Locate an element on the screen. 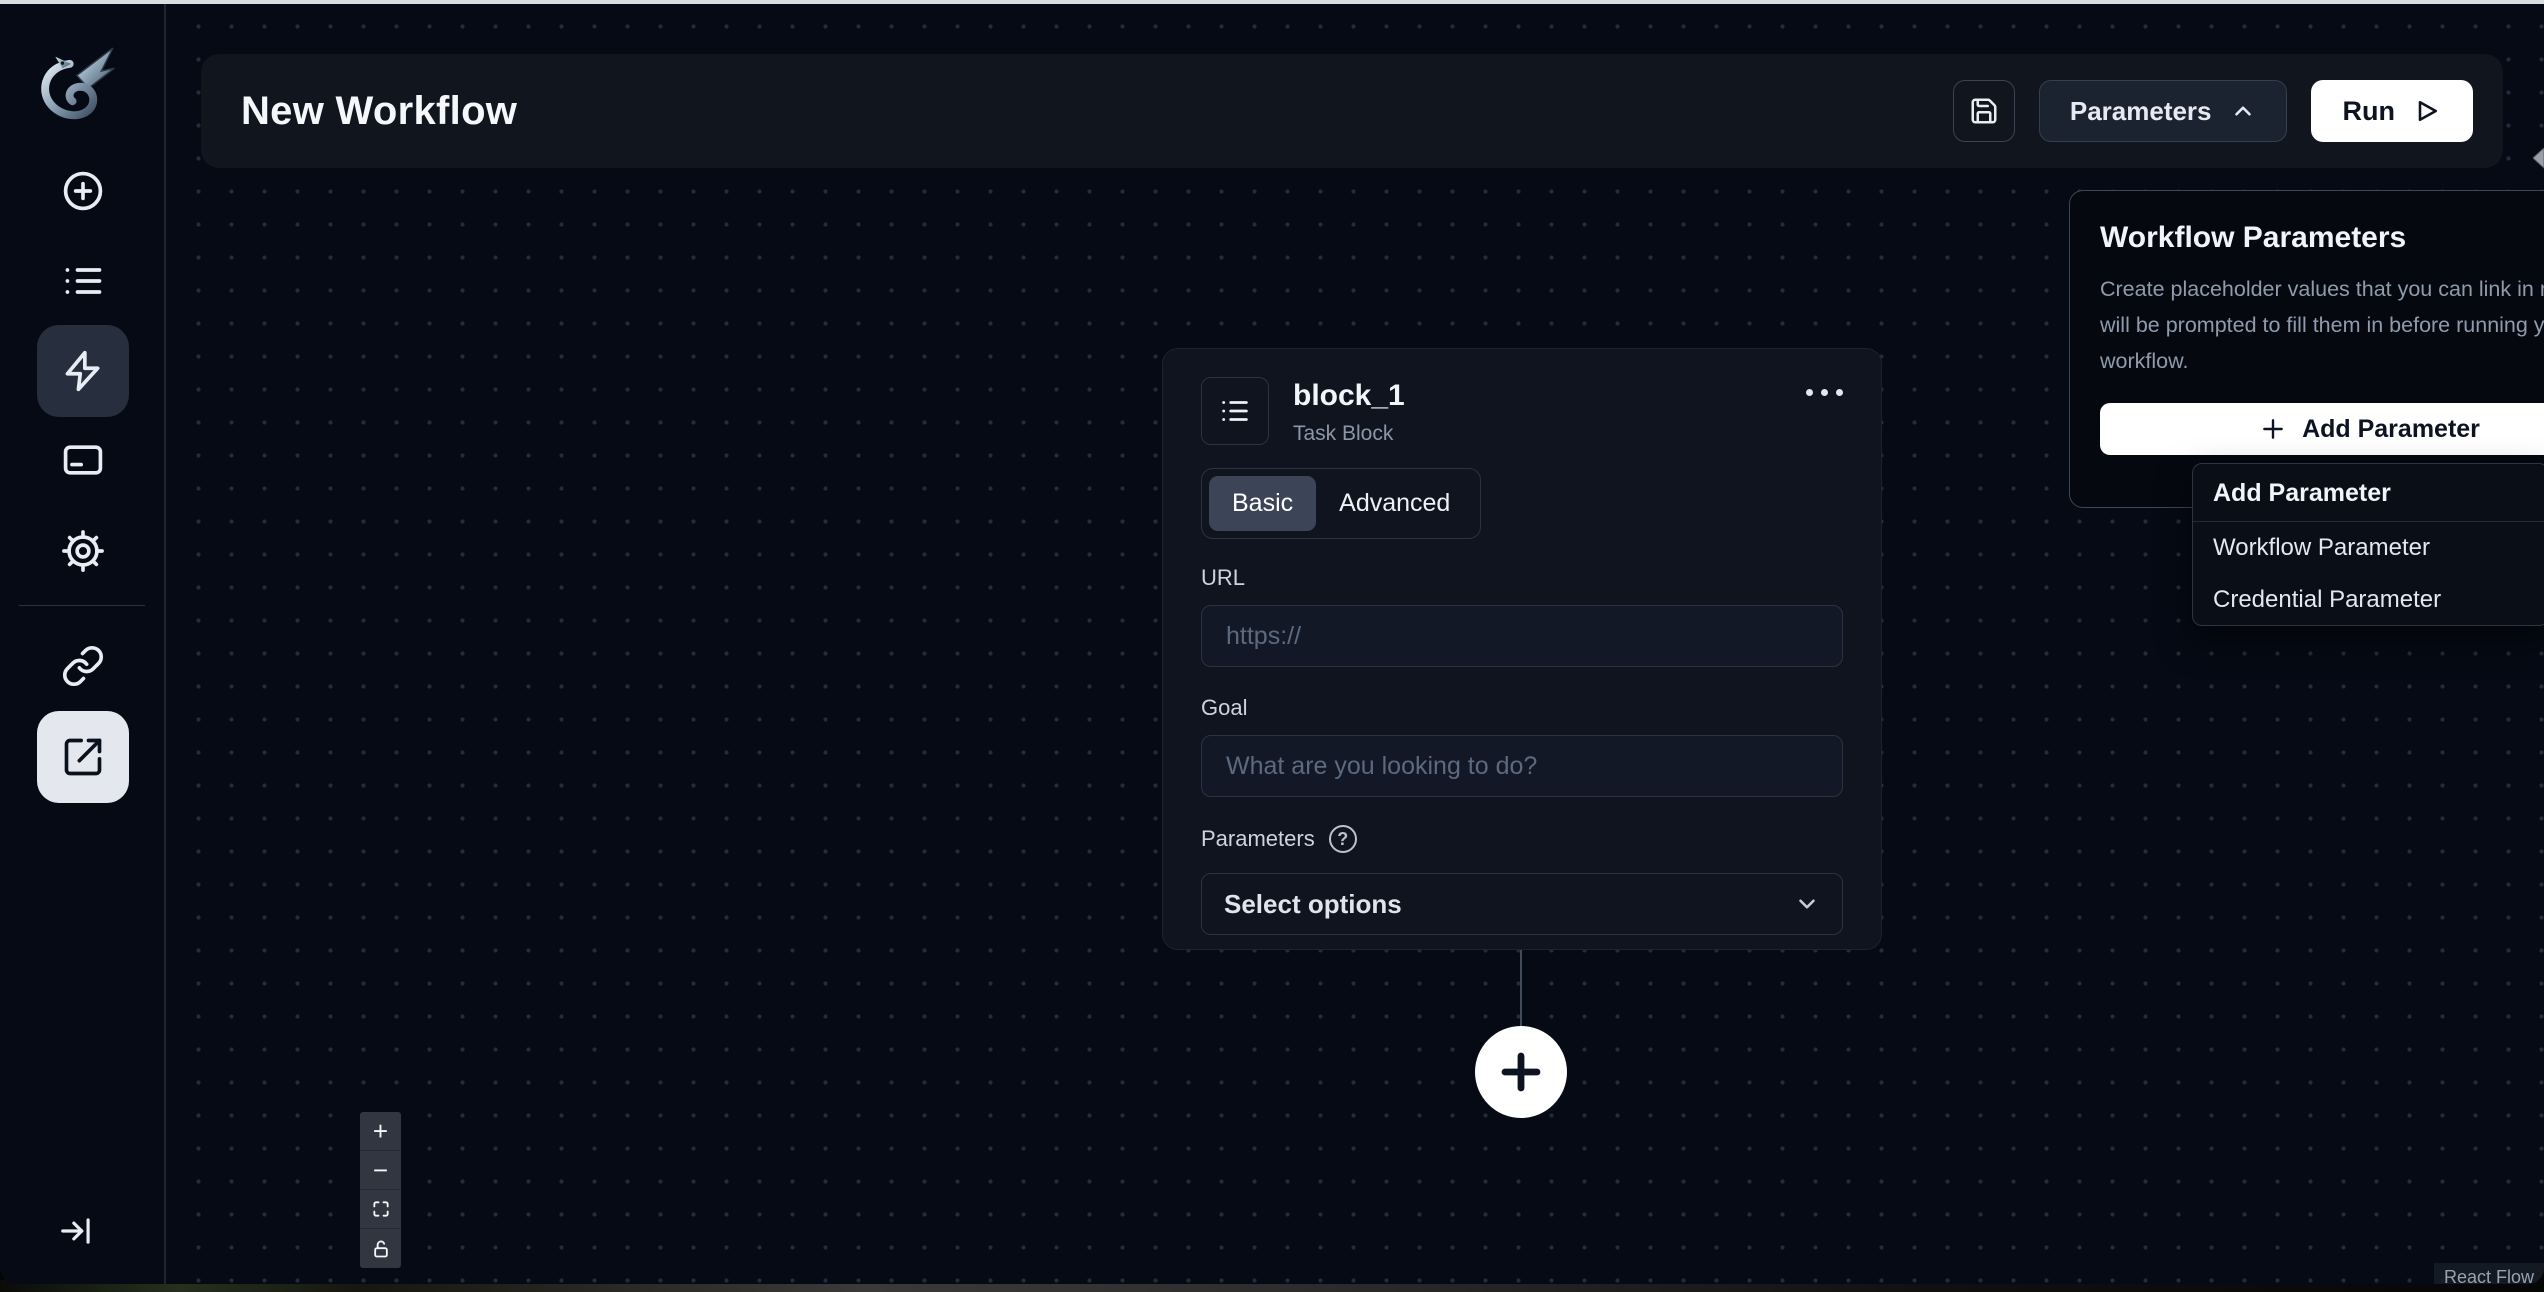 This screenshot has width=2544, height=1292. panel-title: Workflow Parameters is located at coordinates (2253, 237).